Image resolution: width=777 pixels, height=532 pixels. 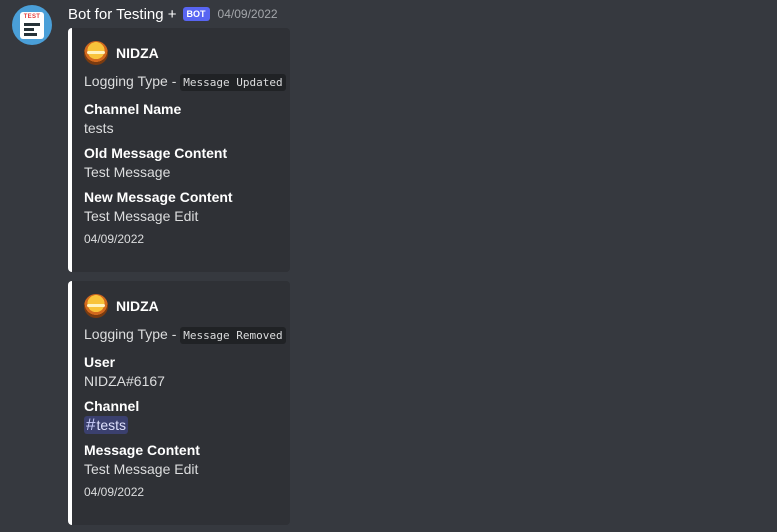 I want to click on bot-avatar: TEST, so click(x=32, y=25).